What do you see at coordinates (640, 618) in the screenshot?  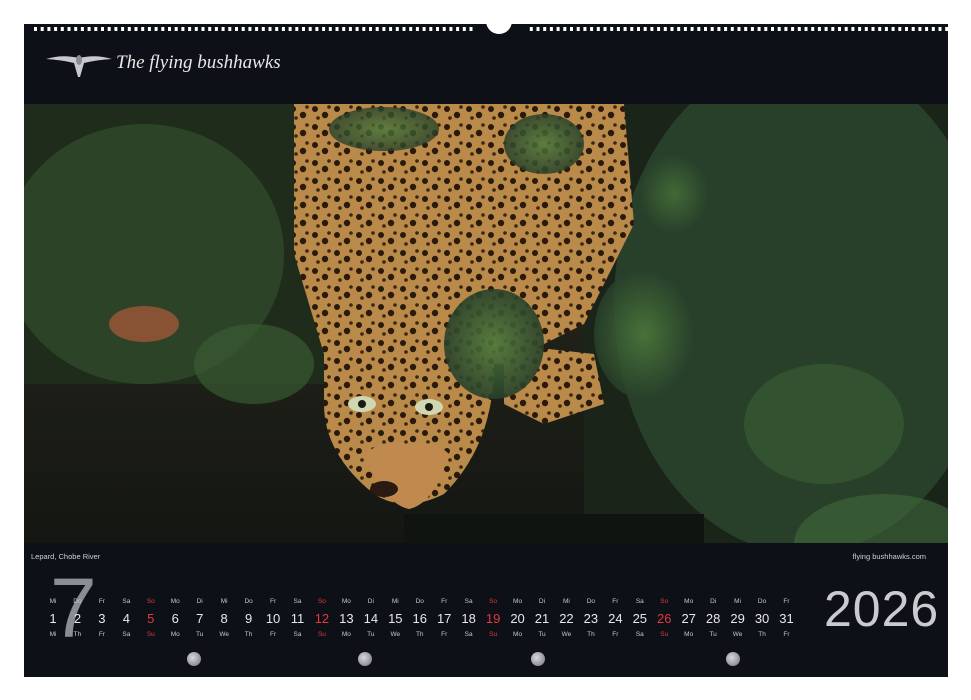 I see `day-number: 25` at bounding box center [640, 618].